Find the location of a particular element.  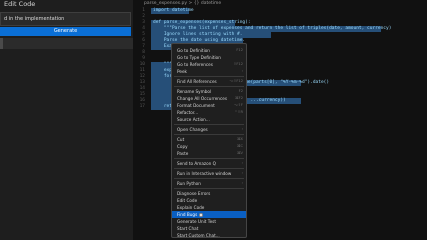

menu-item-go-to-references: Go to References ⇧F12 is located at coordinates (209, 64).